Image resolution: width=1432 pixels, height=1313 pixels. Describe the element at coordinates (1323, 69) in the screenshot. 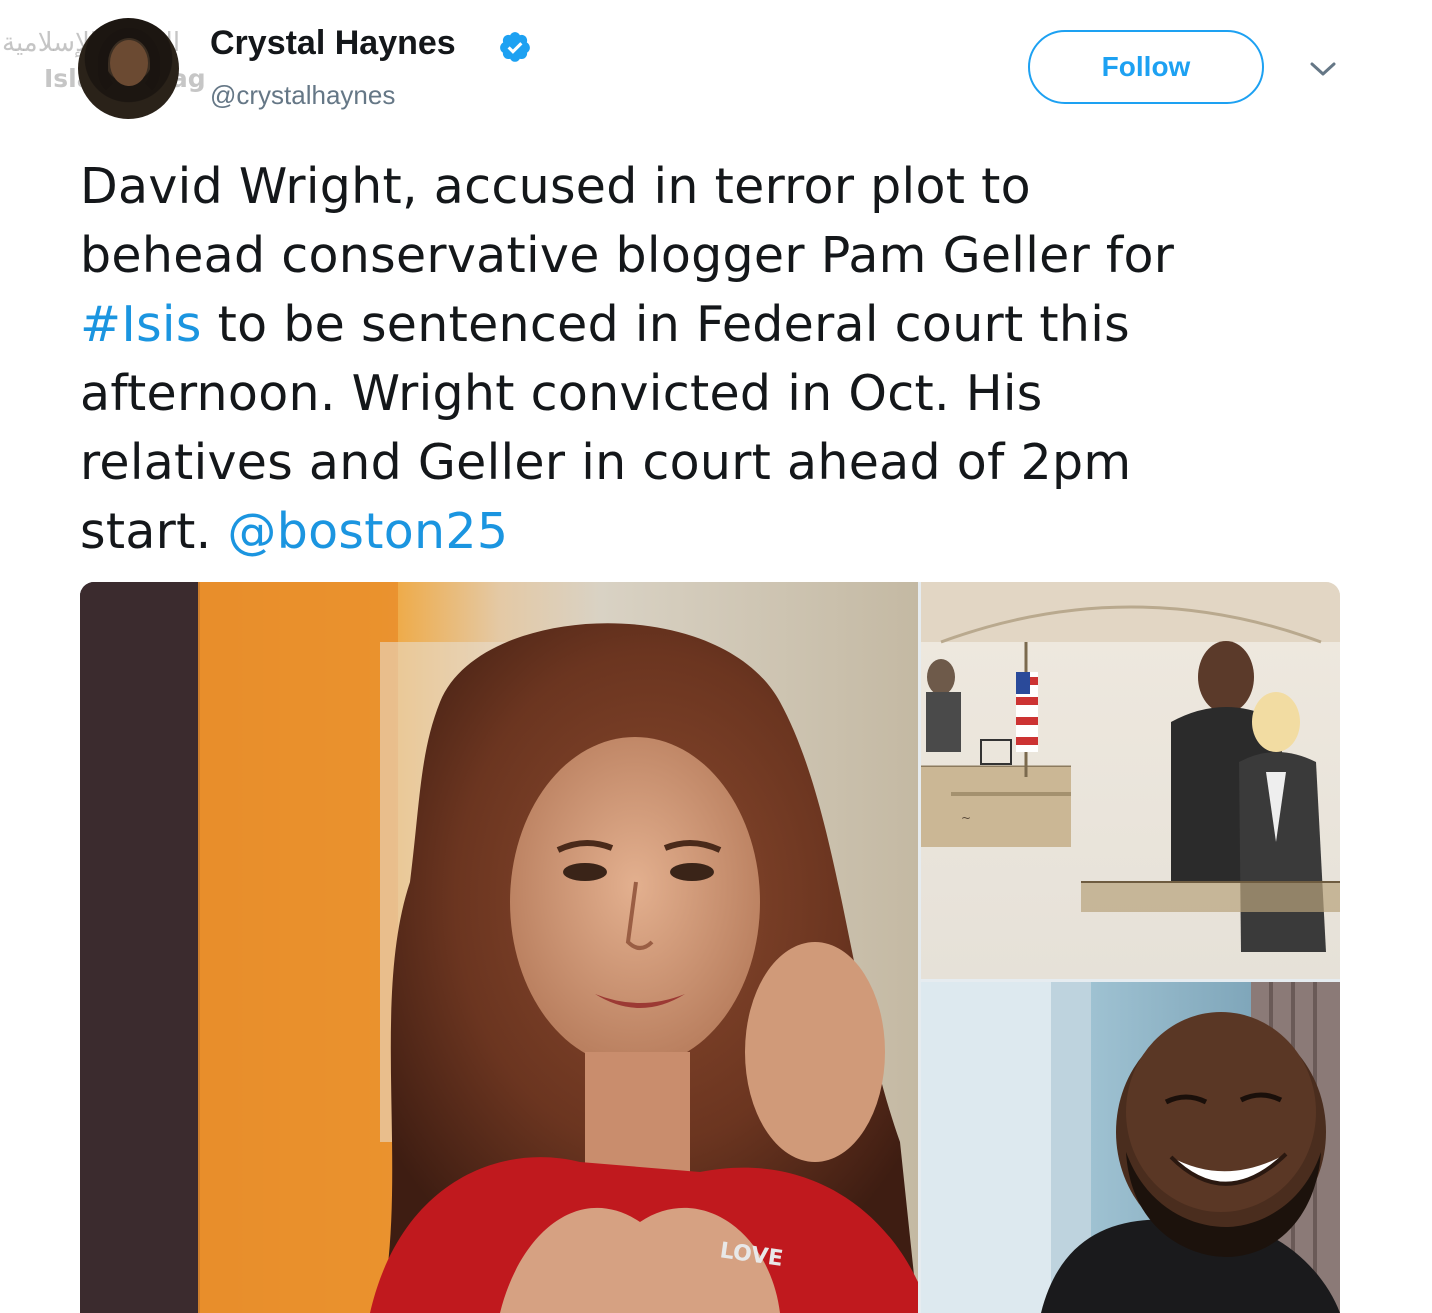

I see `chevron-down-icon` at that location.